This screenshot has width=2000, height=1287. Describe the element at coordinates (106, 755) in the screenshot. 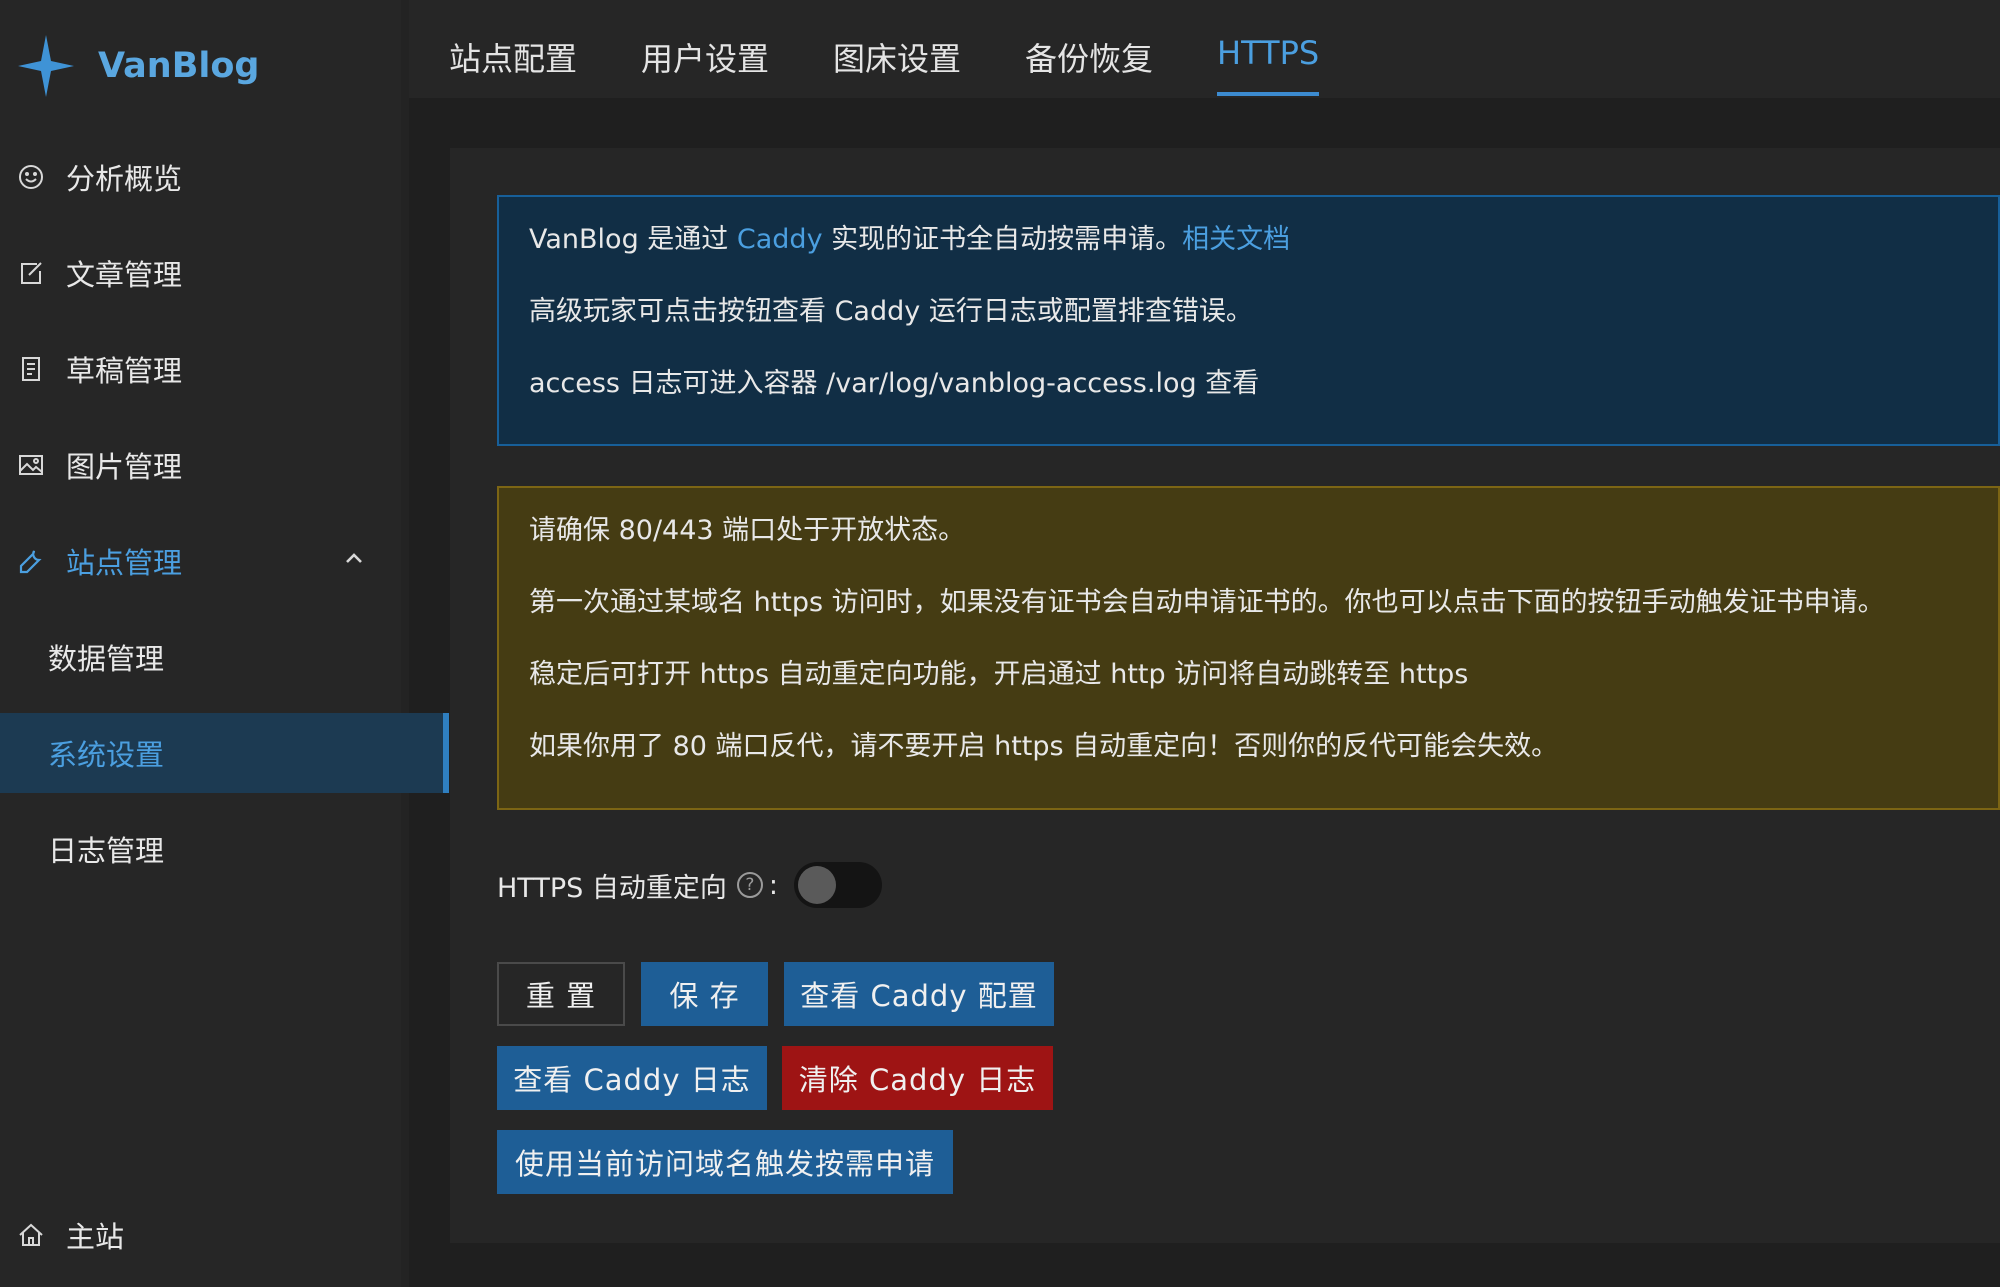

I see `sidebar-item-label: 系统设置` at that location.